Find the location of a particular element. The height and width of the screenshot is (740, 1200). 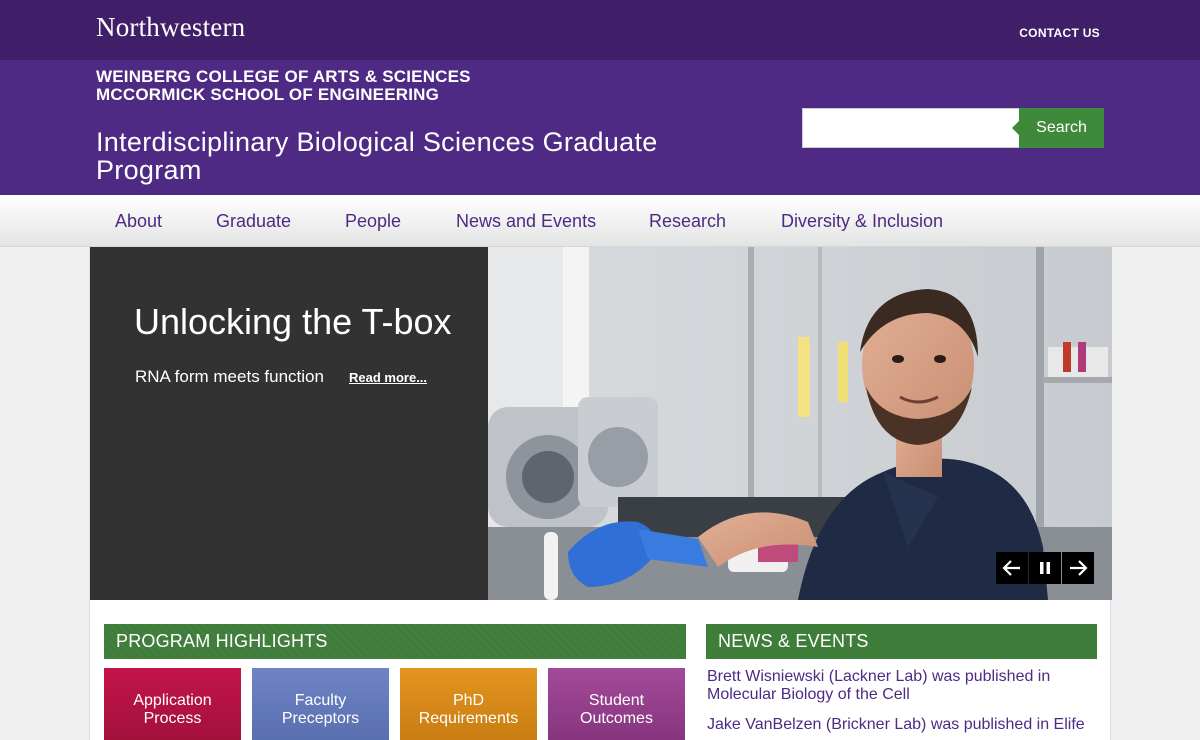

tile-label-line: Requirements is located at coordinates (468, 718).